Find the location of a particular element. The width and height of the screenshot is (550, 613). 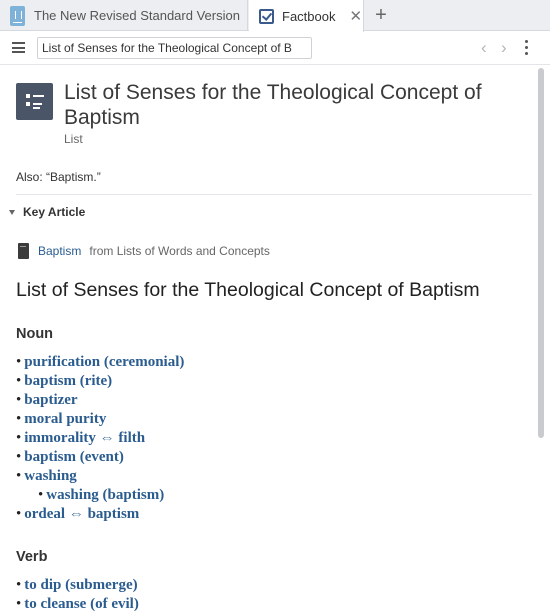

tab-factbook-label: Factbook is located at coordinates (309, 16).